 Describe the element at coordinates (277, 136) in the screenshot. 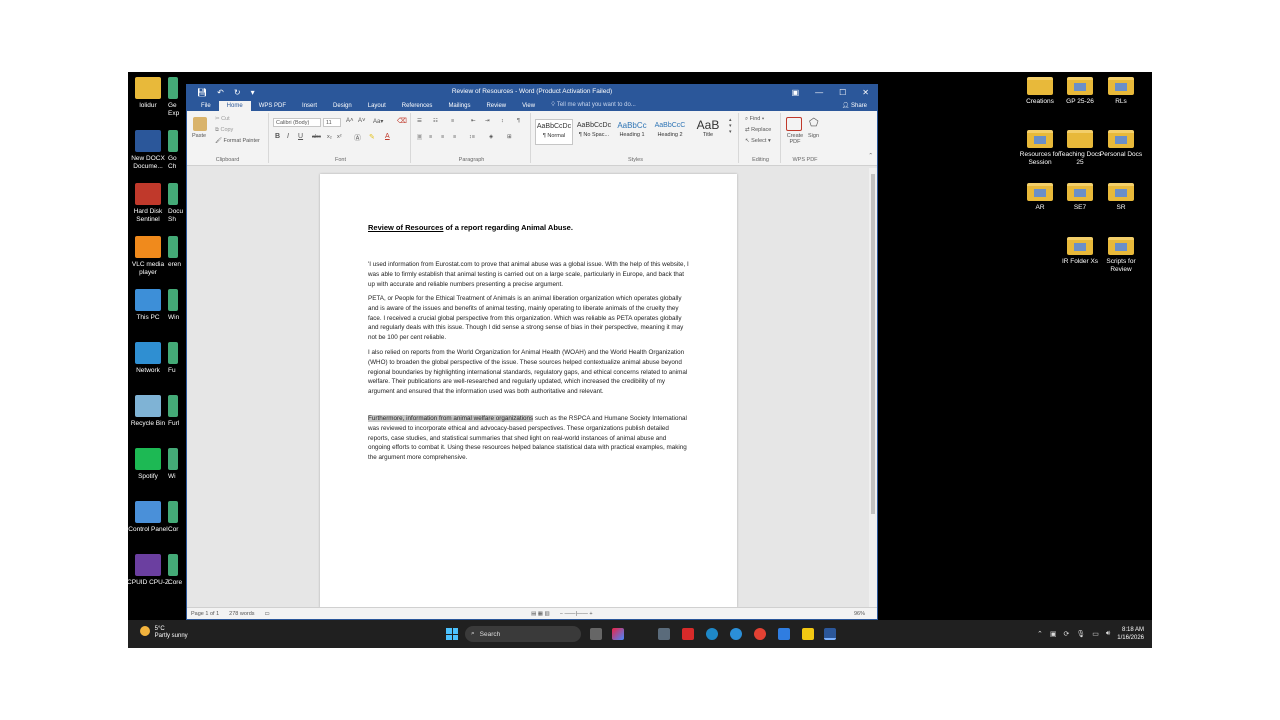

I see `bold-icon: B` at that location.